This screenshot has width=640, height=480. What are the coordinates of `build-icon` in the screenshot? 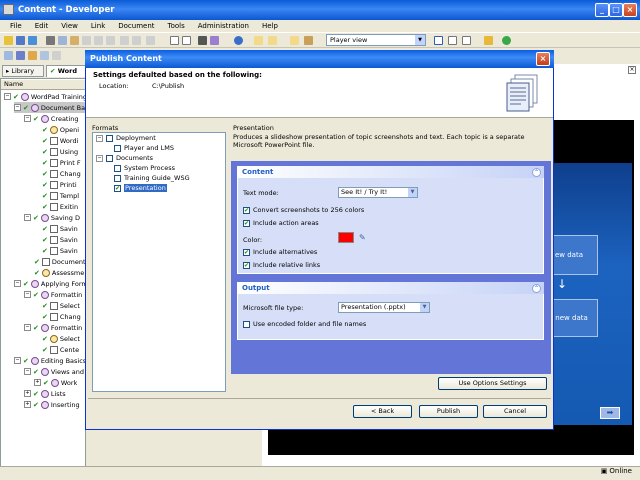 It's located at (488, 40).